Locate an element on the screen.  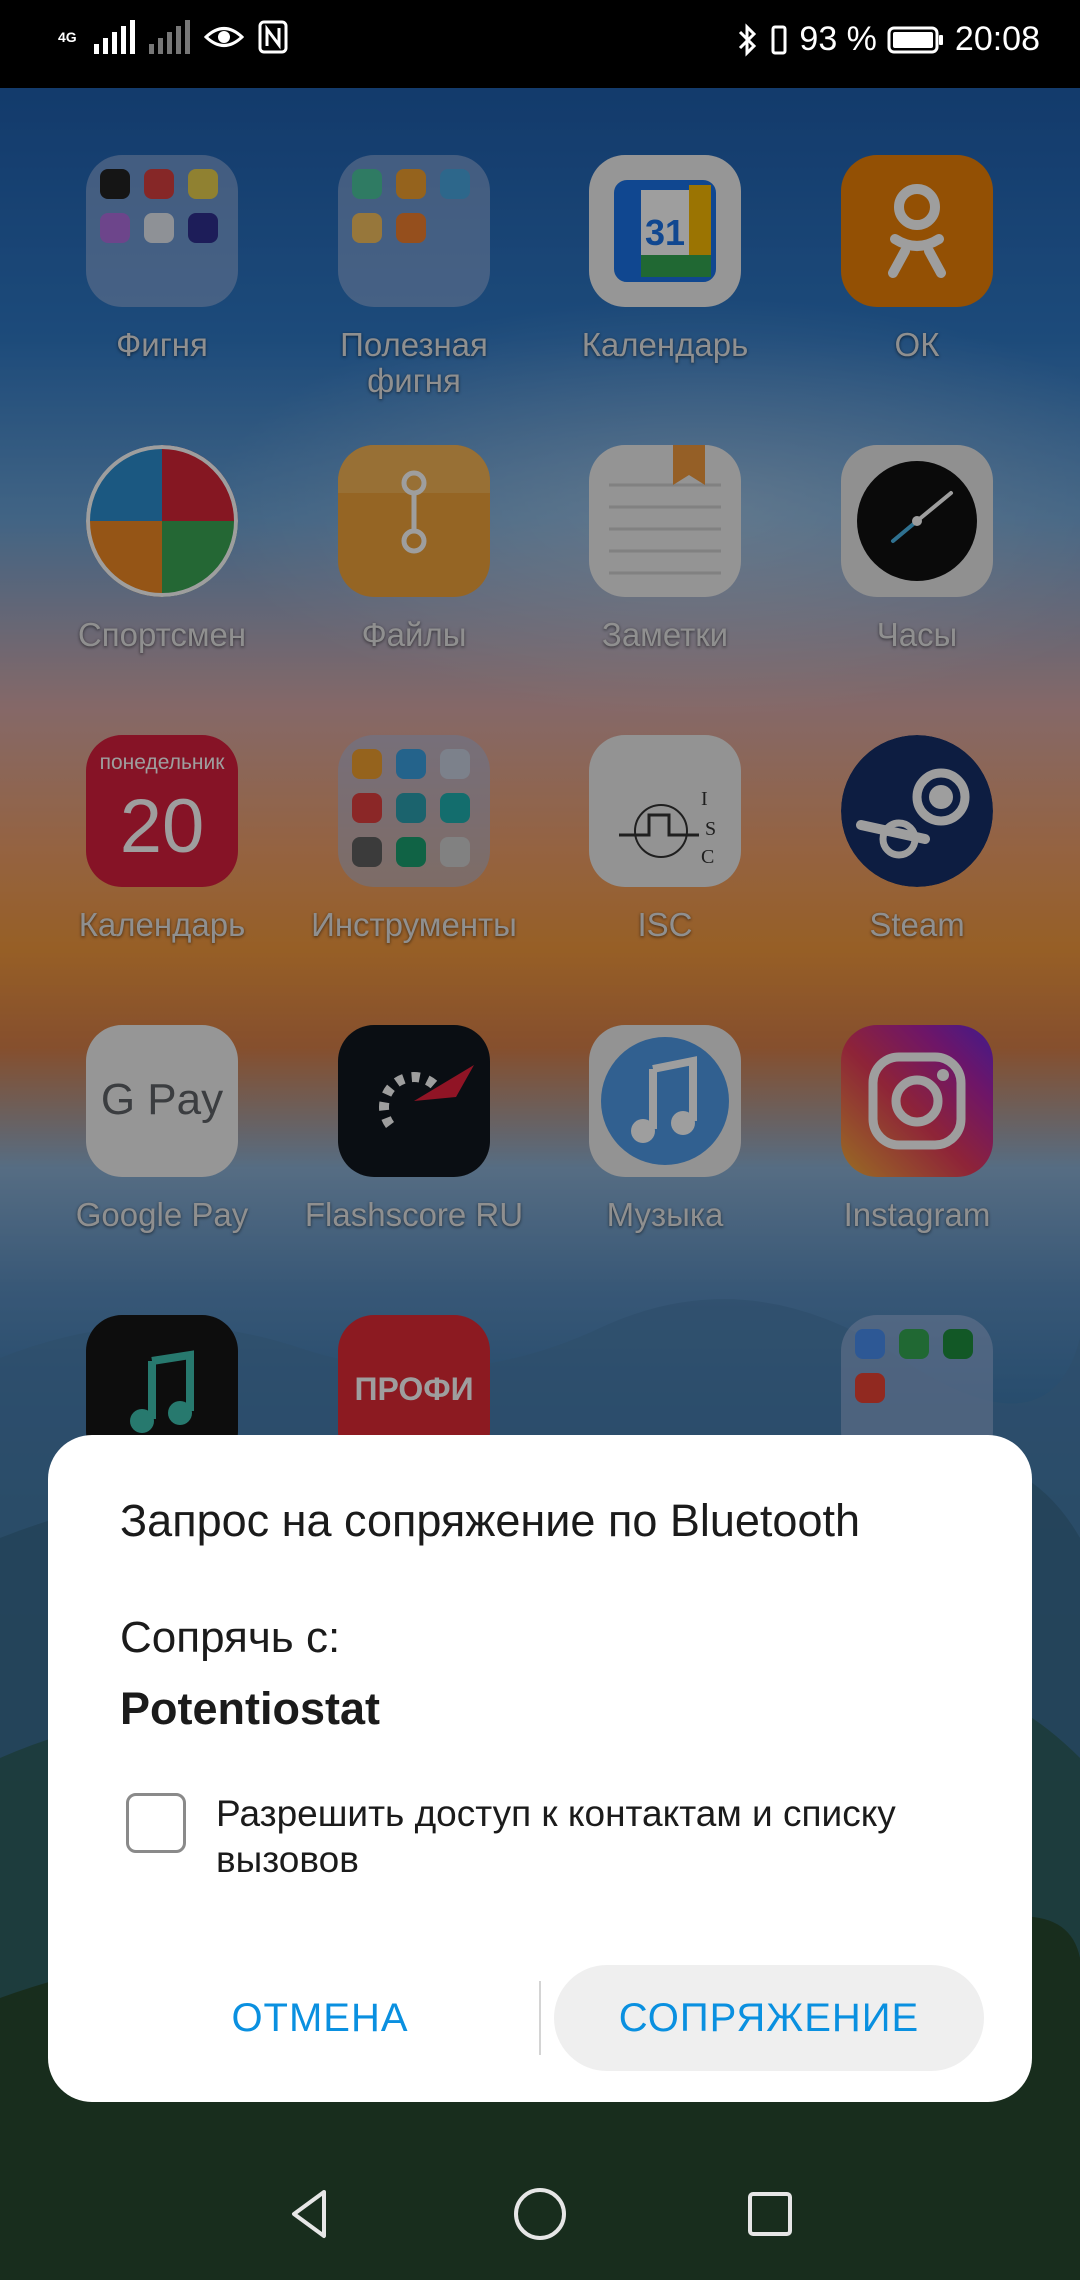
nfc-icon is located at coordinates (273, 37).